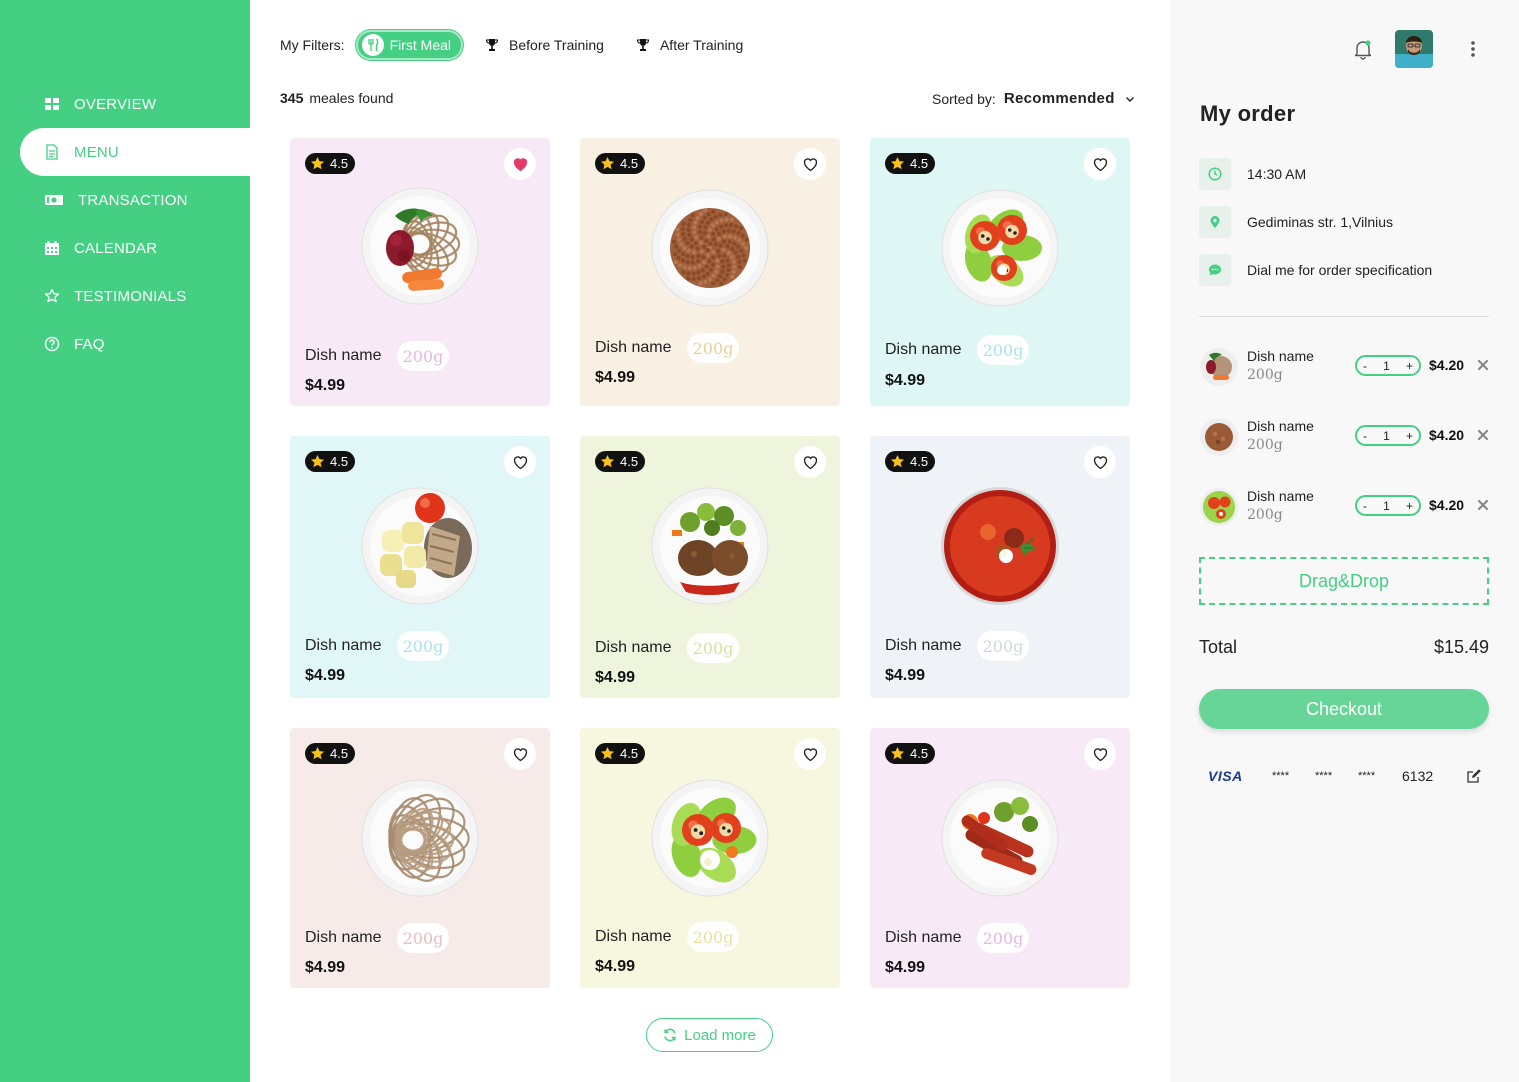 The width and height of the screenshot is (1519, 1082). What do you see at coordinates (1248, 113) in the screenshot?
I see `order-title: My order` at bounding box center [1248, 113].